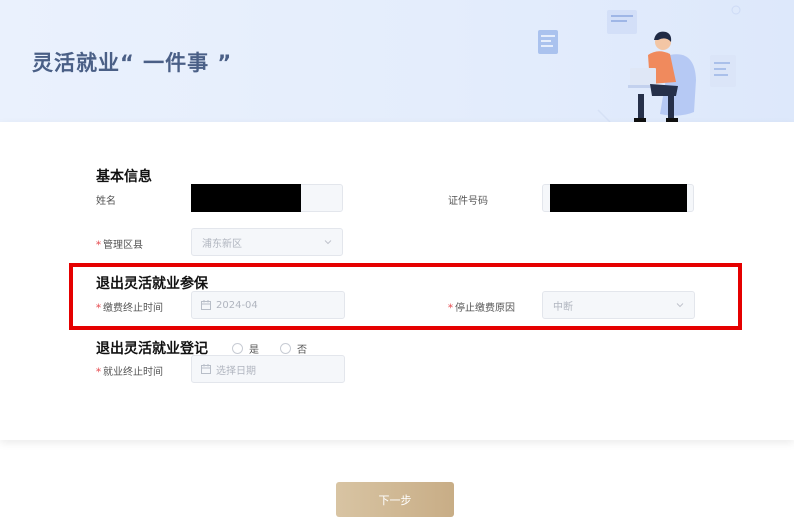 This screenshot has width=794, height=517. I want to click on id-number-redaction, so click(618, 198).